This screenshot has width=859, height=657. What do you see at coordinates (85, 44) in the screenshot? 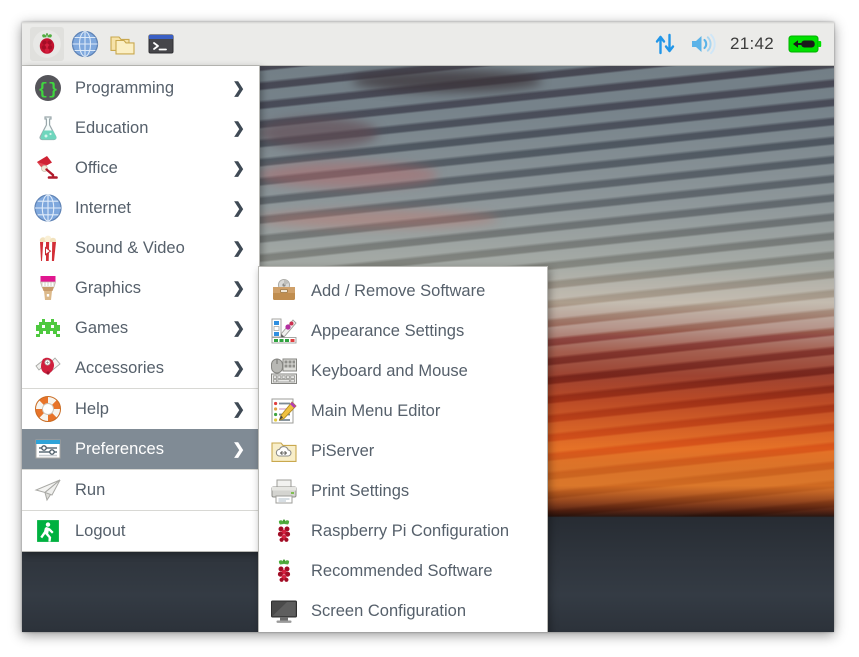
I see `web-browser-button` at bounding box center [85, 44].